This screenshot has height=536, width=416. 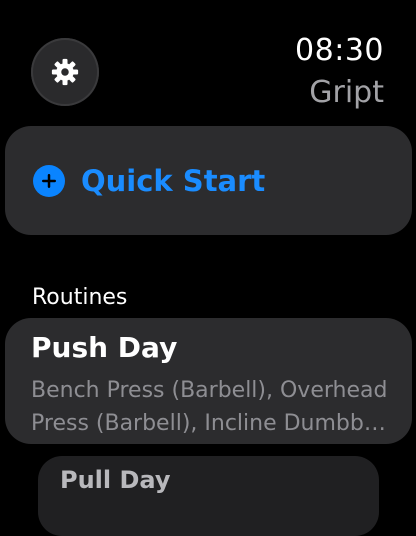 I want to click on plus-circle-icon, so click(x=49, y=180).